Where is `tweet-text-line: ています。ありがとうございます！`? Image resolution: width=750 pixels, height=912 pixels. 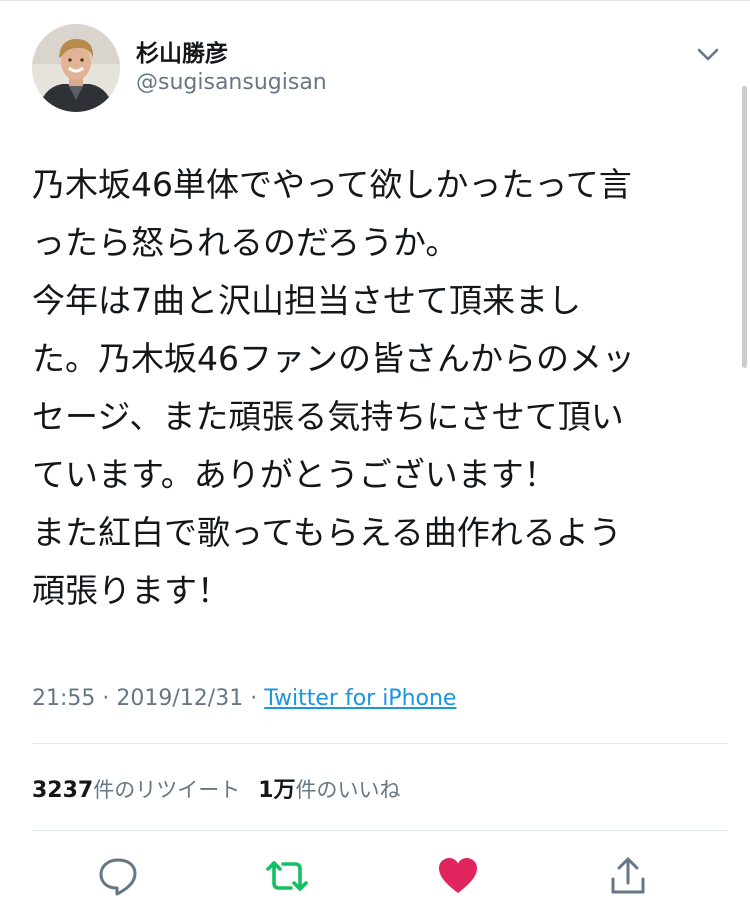 tweet-text-line: ています。ありがとうございます！ is located at coordinates (294, 474).